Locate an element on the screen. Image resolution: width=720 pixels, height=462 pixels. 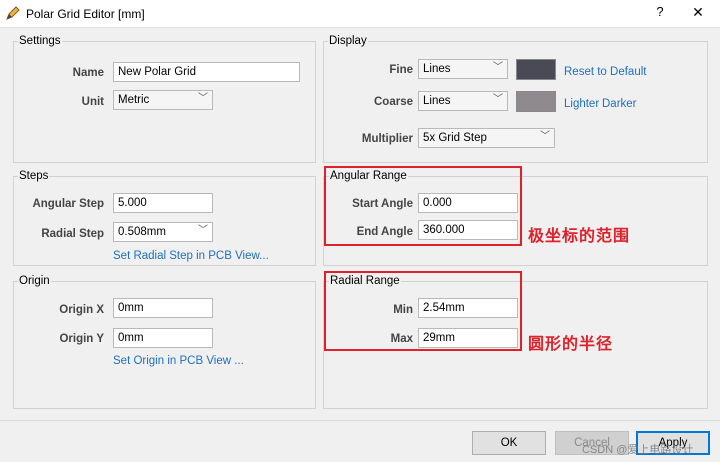
name-label: Name is located at coordinates (88, 73).